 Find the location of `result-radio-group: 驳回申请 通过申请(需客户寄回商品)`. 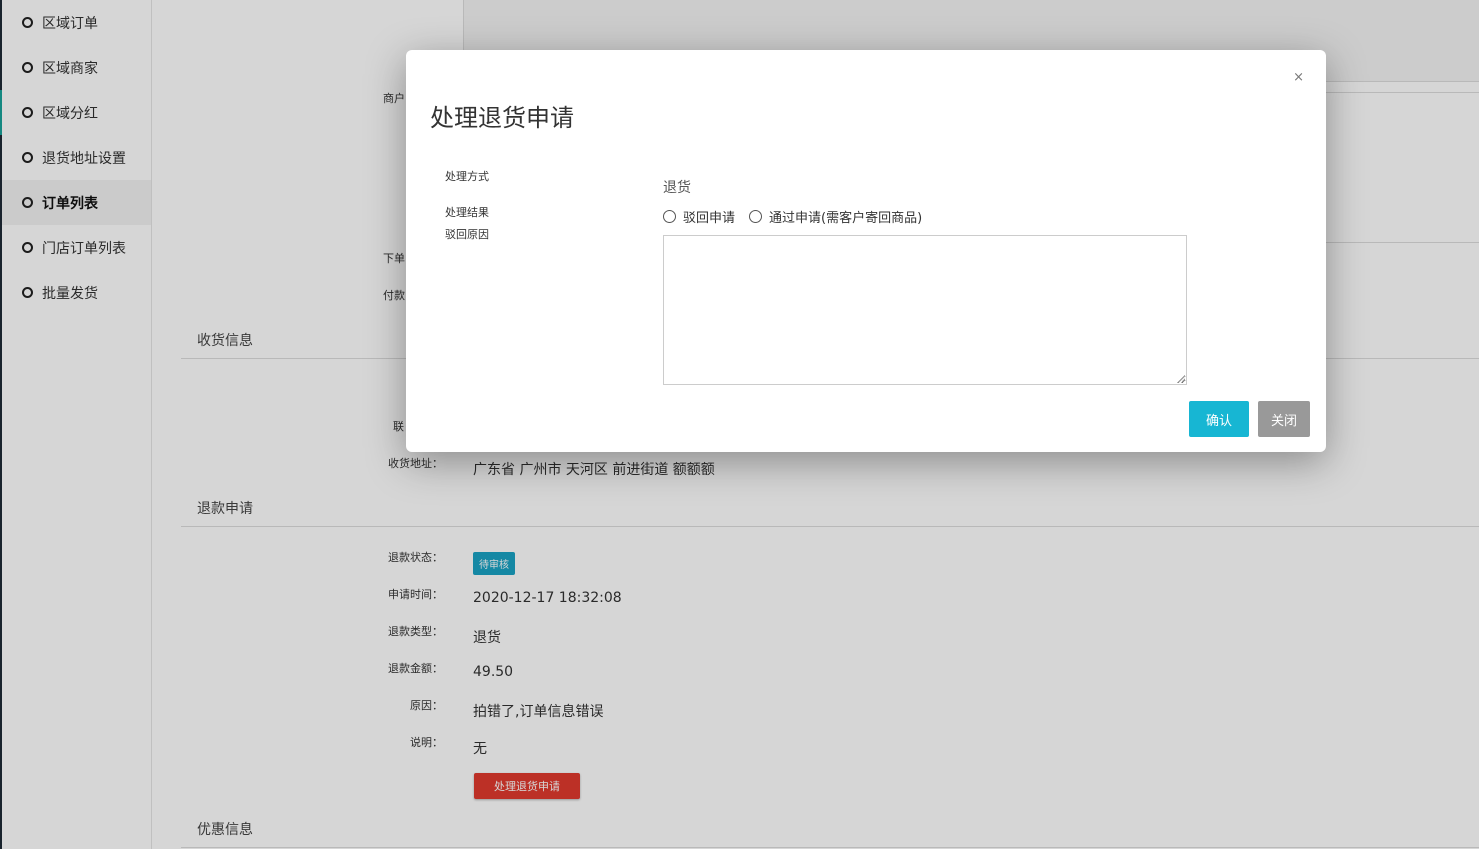

result-radio-group: 驳回申请 通过申请(需客户寄回商品) is located at coordinates (799, 216).